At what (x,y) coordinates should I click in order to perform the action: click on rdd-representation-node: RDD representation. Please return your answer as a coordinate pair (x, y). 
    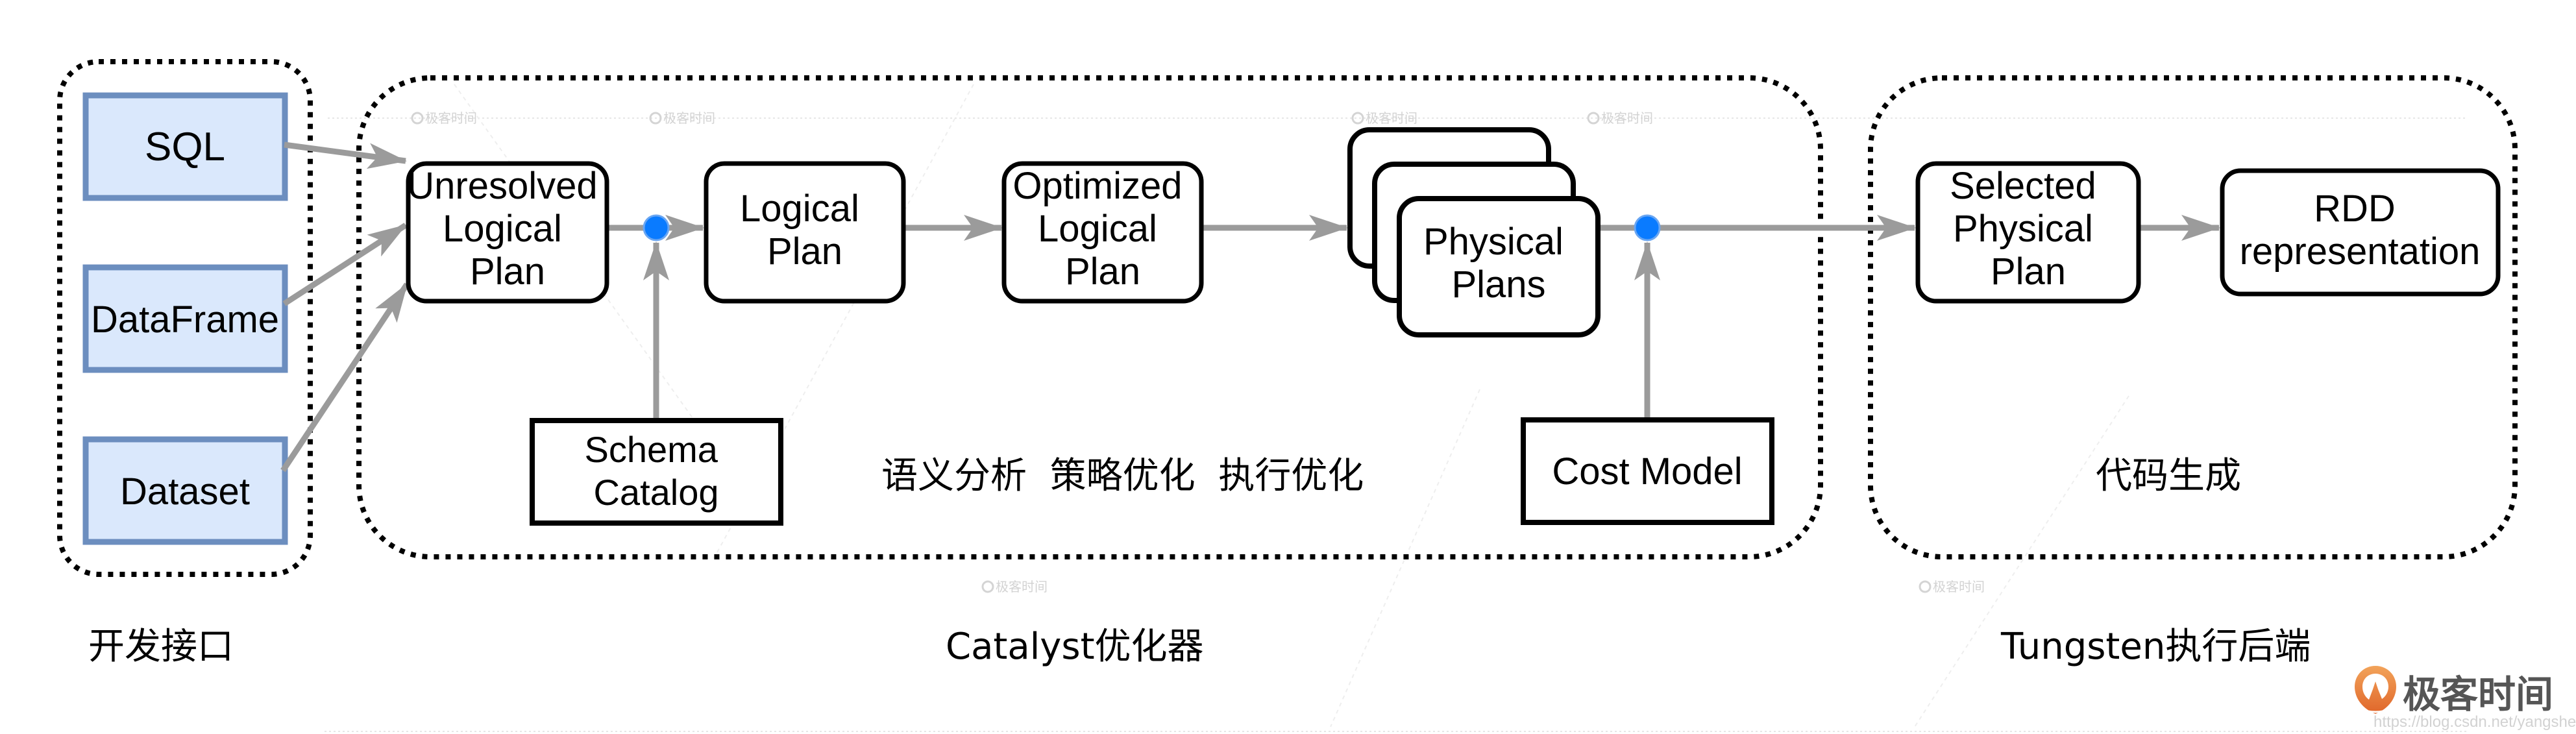
    Looking at the image, I should click on (2360, 232).